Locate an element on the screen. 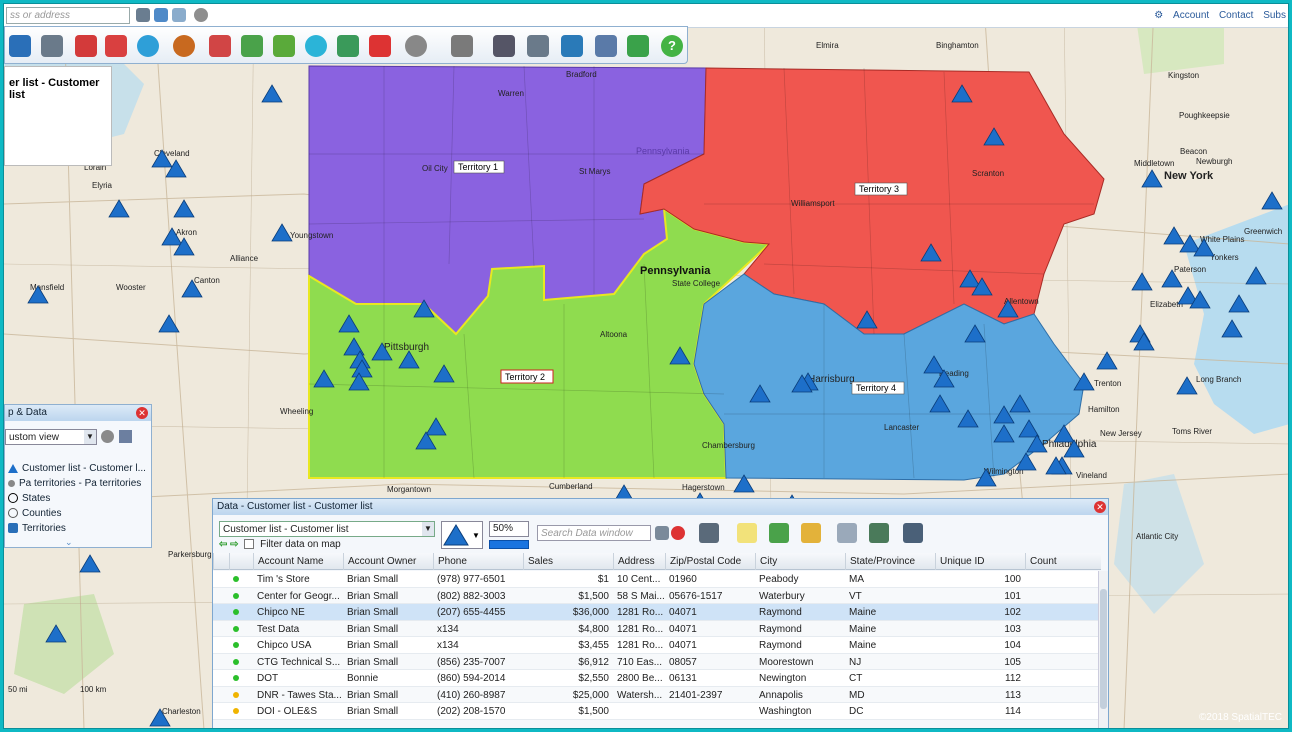 The image size is (1292, 732). balls-icon is located at coordinates (252, 46).